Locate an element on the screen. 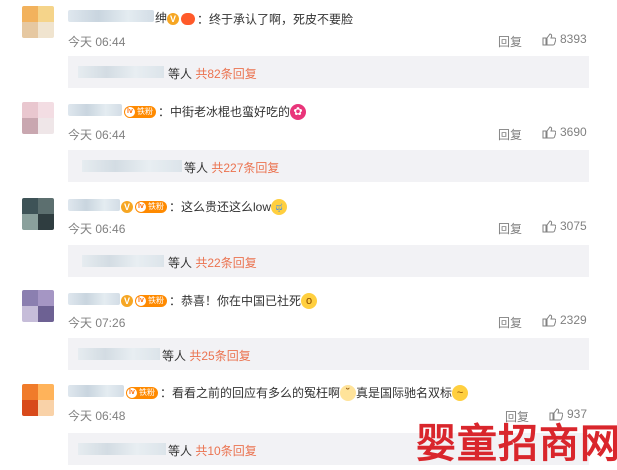 This screenshot has width=617, height=470. comment-line: lv 铁粉 ：看看之前的回应有多么的冤枉啊 ˘ 真是国际驰名双标 ~ is located at coordinates (297, 392).